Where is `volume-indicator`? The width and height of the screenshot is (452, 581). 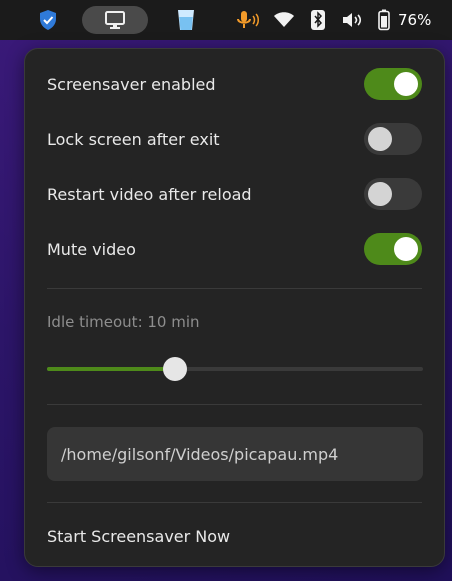 volume-indicator is located at coordinates (352, 20).